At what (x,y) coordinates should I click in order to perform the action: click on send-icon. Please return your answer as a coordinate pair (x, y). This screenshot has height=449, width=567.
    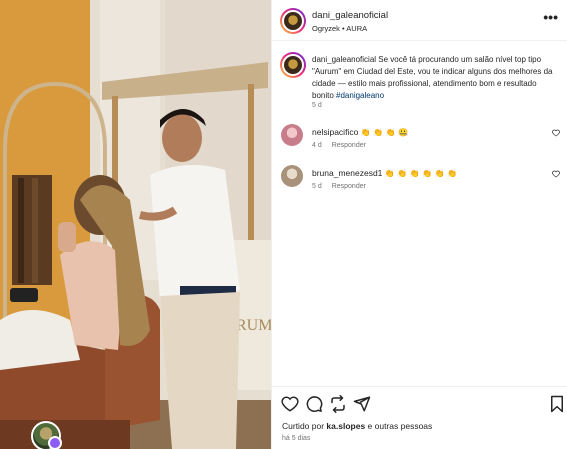
    Looking at the image, I should click on (362, 404).